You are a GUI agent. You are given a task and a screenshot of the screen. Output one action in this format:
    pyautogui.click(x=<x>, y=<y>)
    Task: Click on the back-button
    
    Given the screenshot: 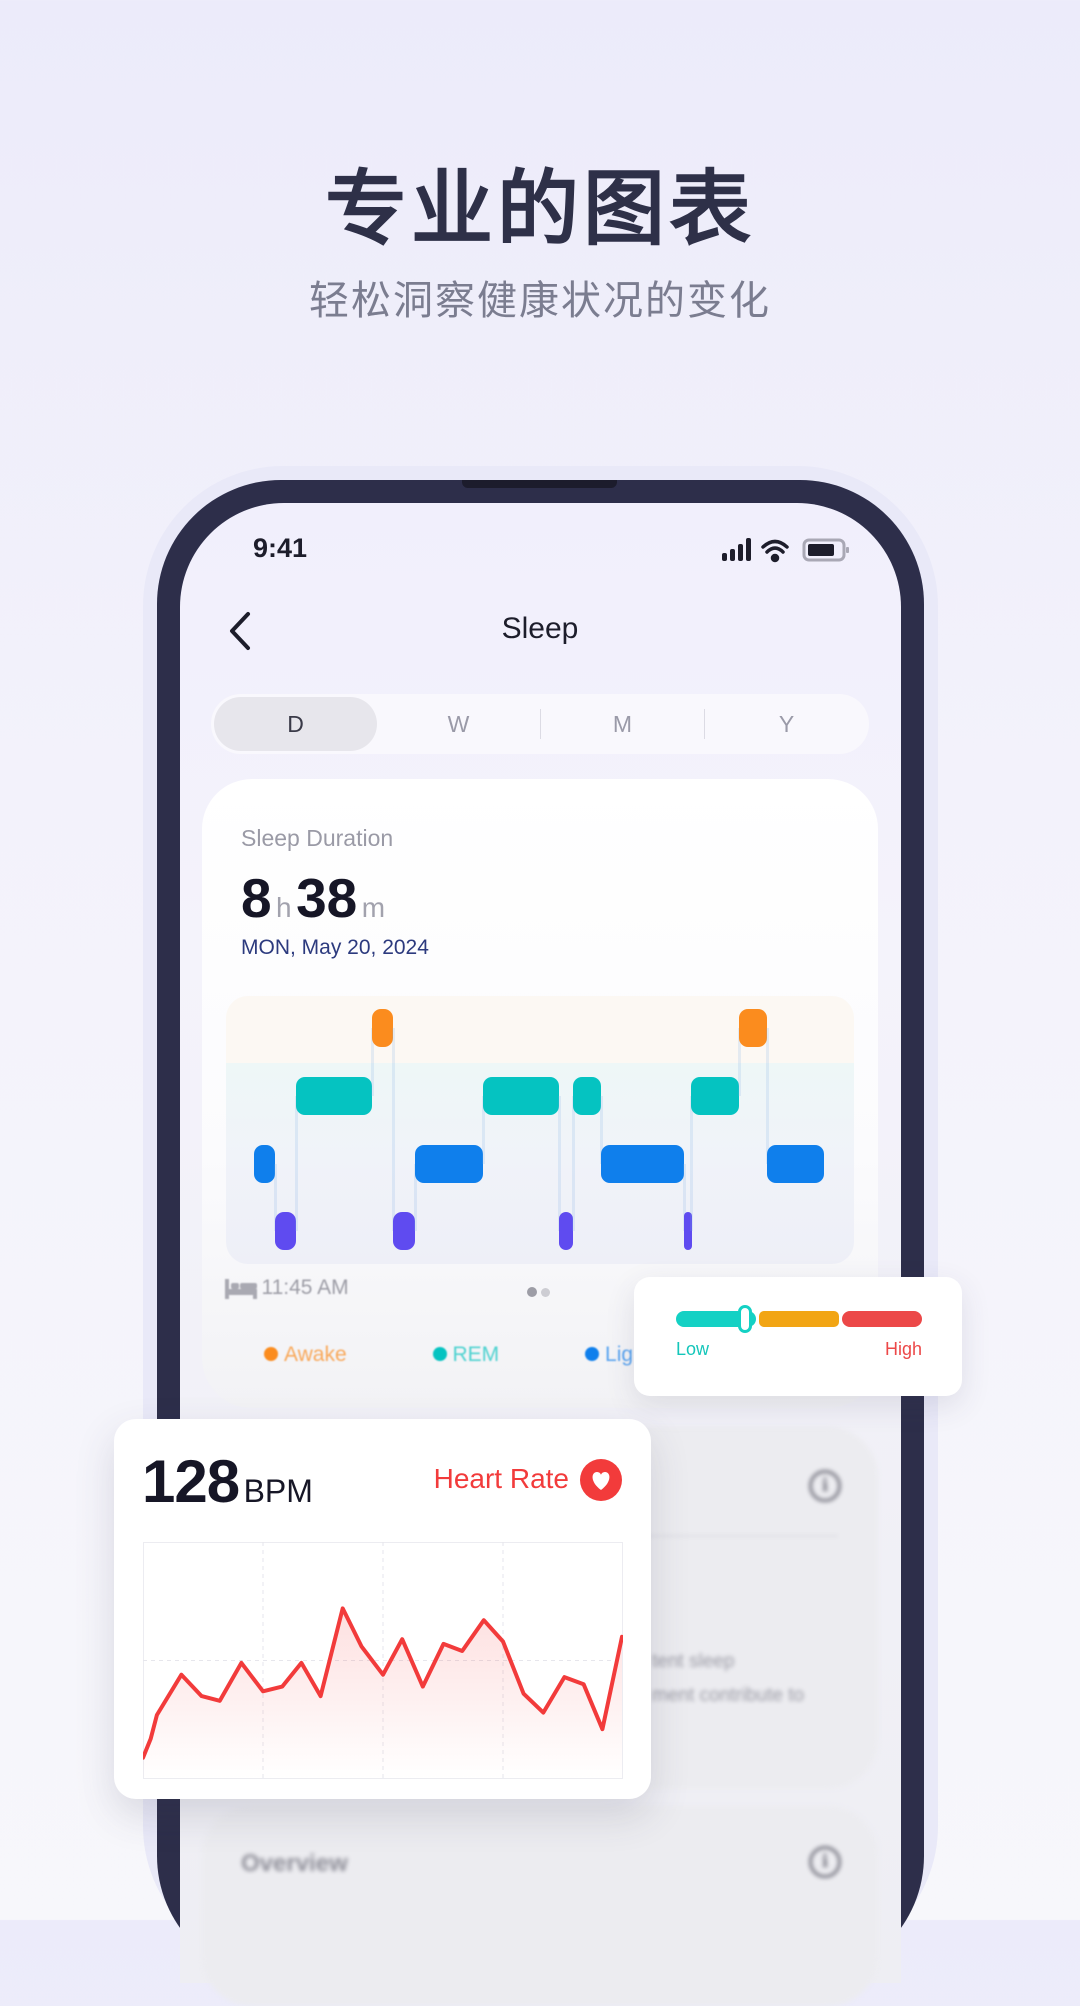 What is the action you would take?
    pyautogui.click(x=241, y=631)
    